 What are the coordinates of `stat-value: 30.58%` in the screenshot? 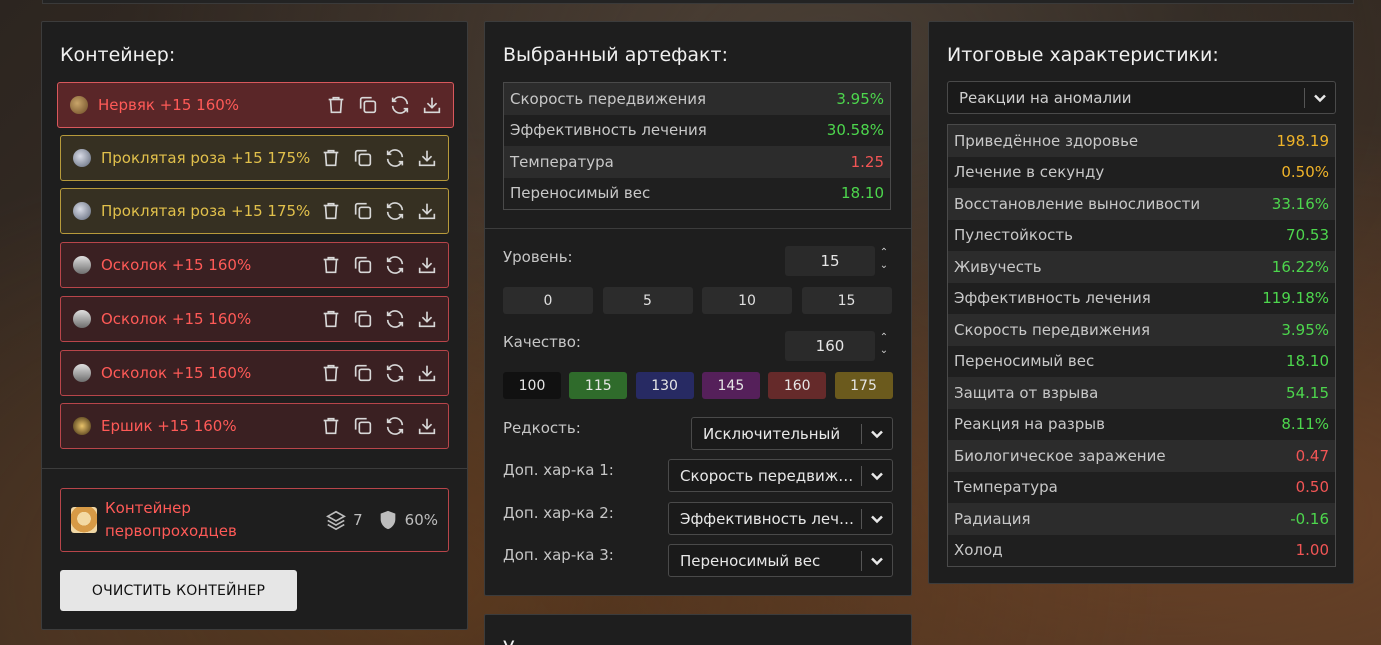 It's located at (855, 130).